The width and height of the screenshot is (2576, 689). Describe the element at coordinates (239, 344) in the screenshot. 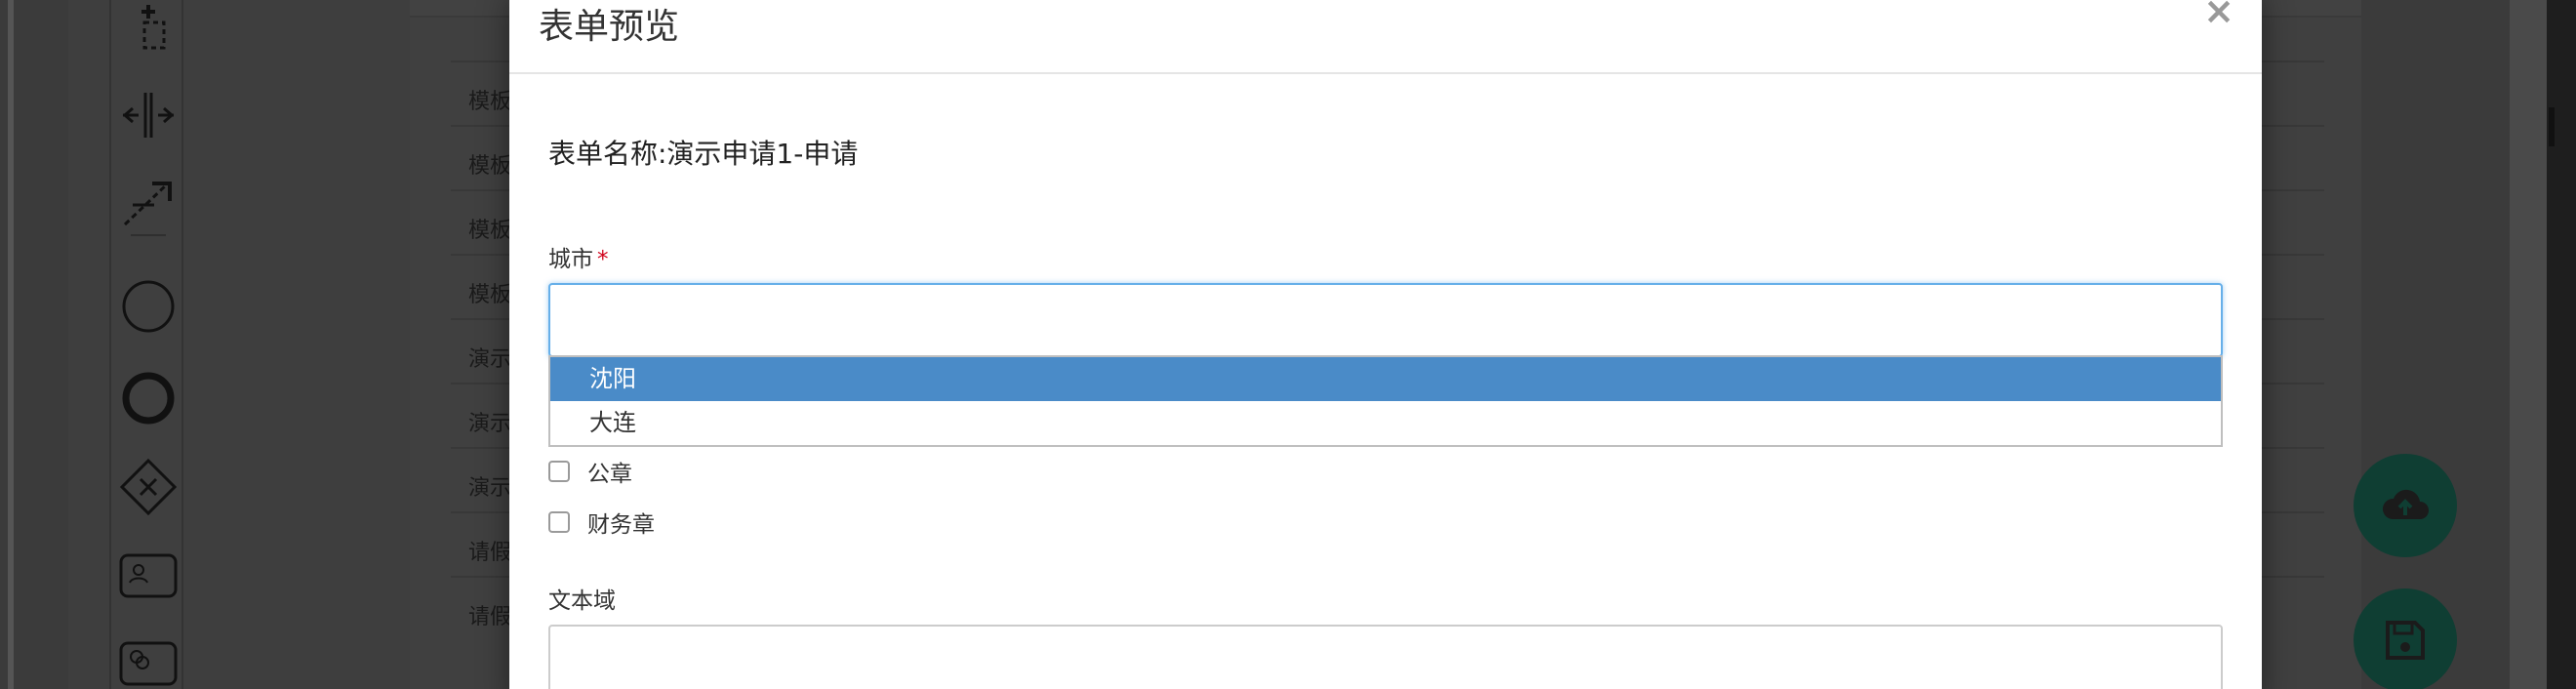

I see `modeler-canvas` at that location.